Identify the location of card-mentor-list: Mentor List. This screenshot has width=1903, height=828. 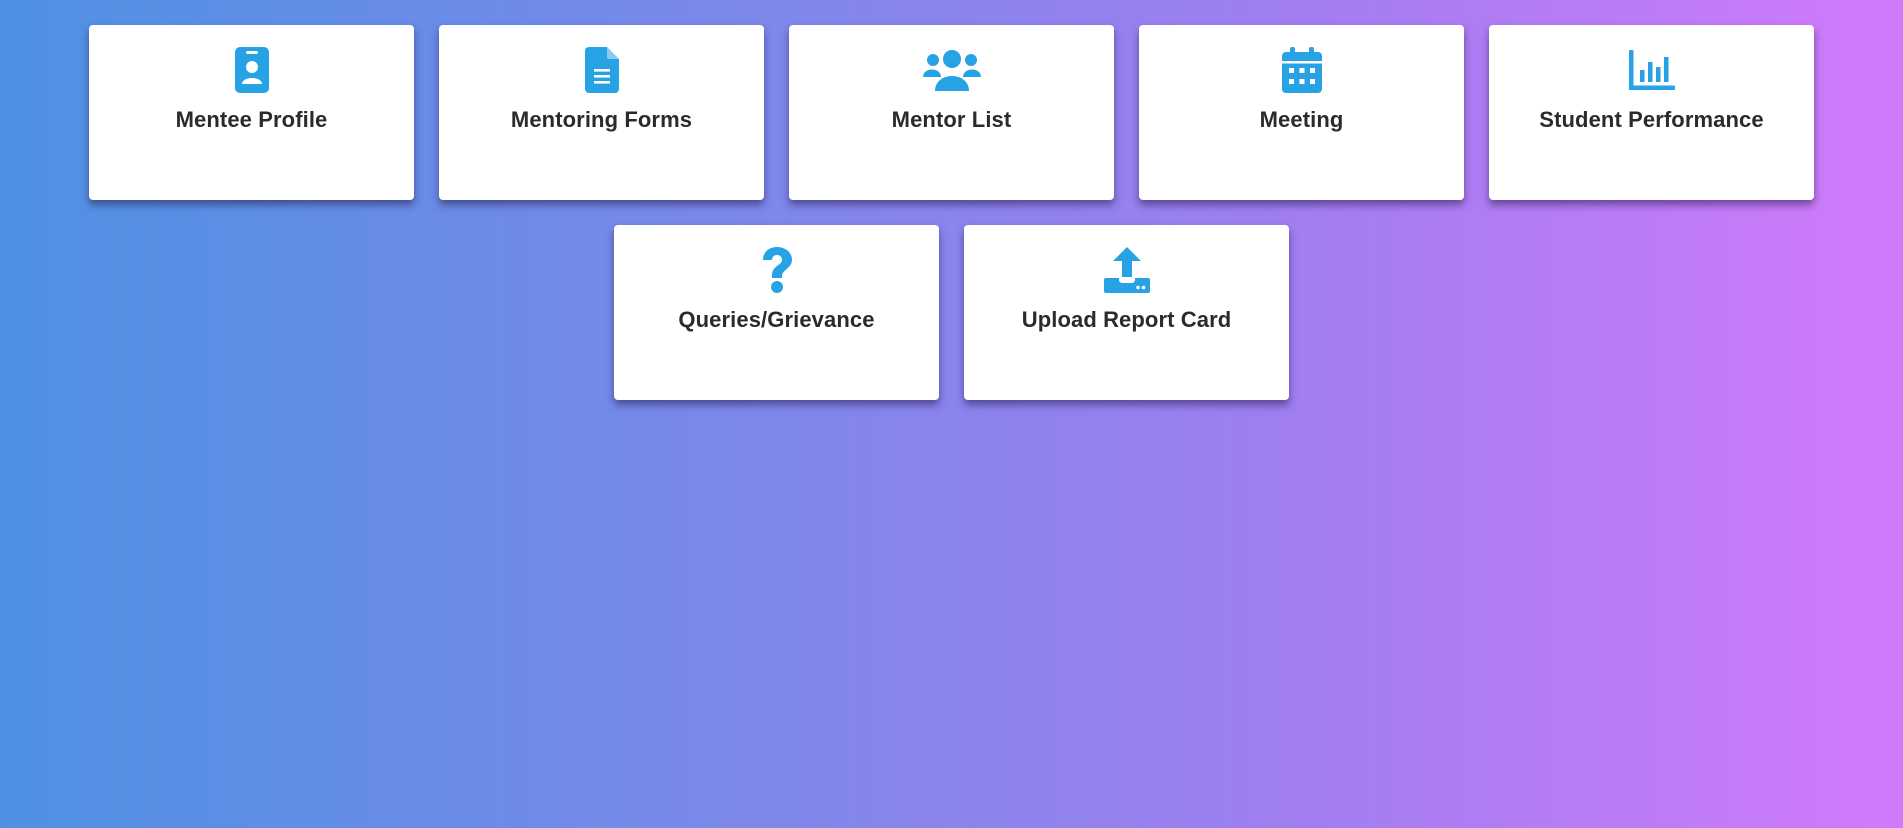
(951, 112).